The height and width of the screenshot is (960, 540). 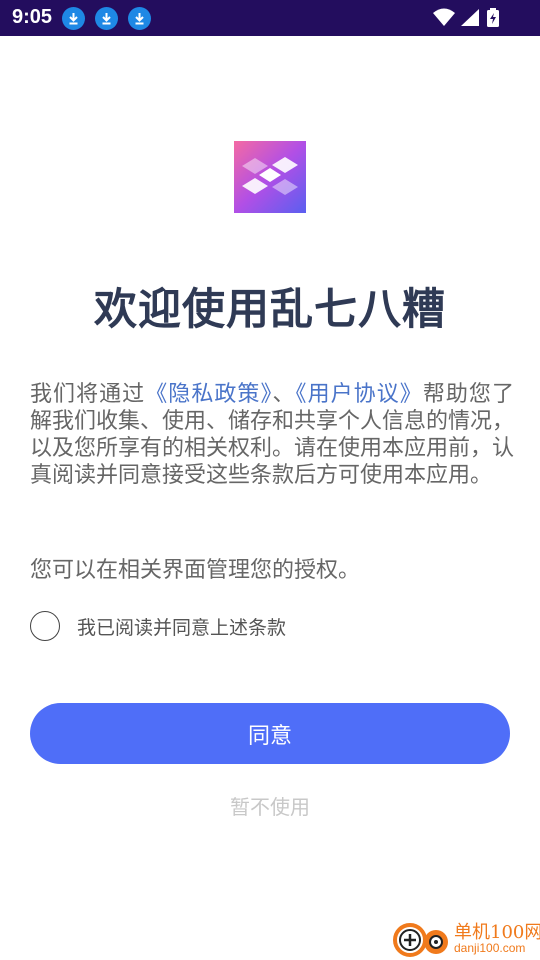 What do you see at coordinates (466, 939) in the screenshot?
I see `watermark: 单机100网 danji100.com` at bounding box center [466, 939].